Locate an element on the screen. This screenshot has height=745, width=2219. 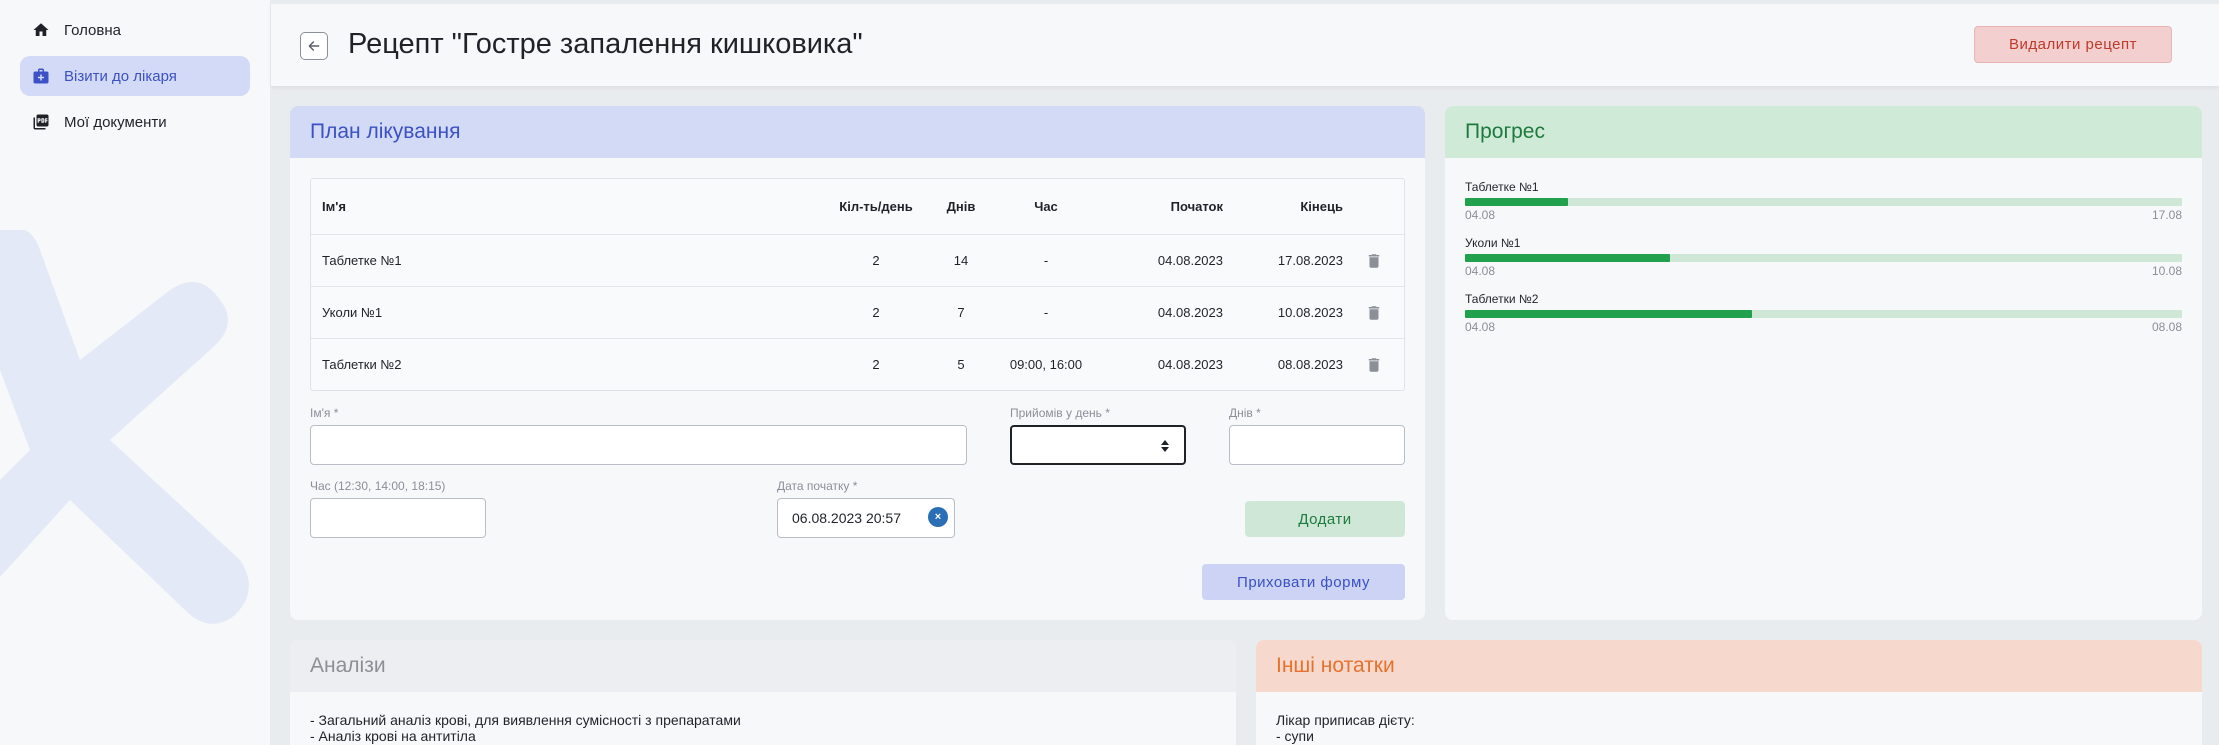
start-date-field-label: Дата початку * is located at coordinates (817, 486).